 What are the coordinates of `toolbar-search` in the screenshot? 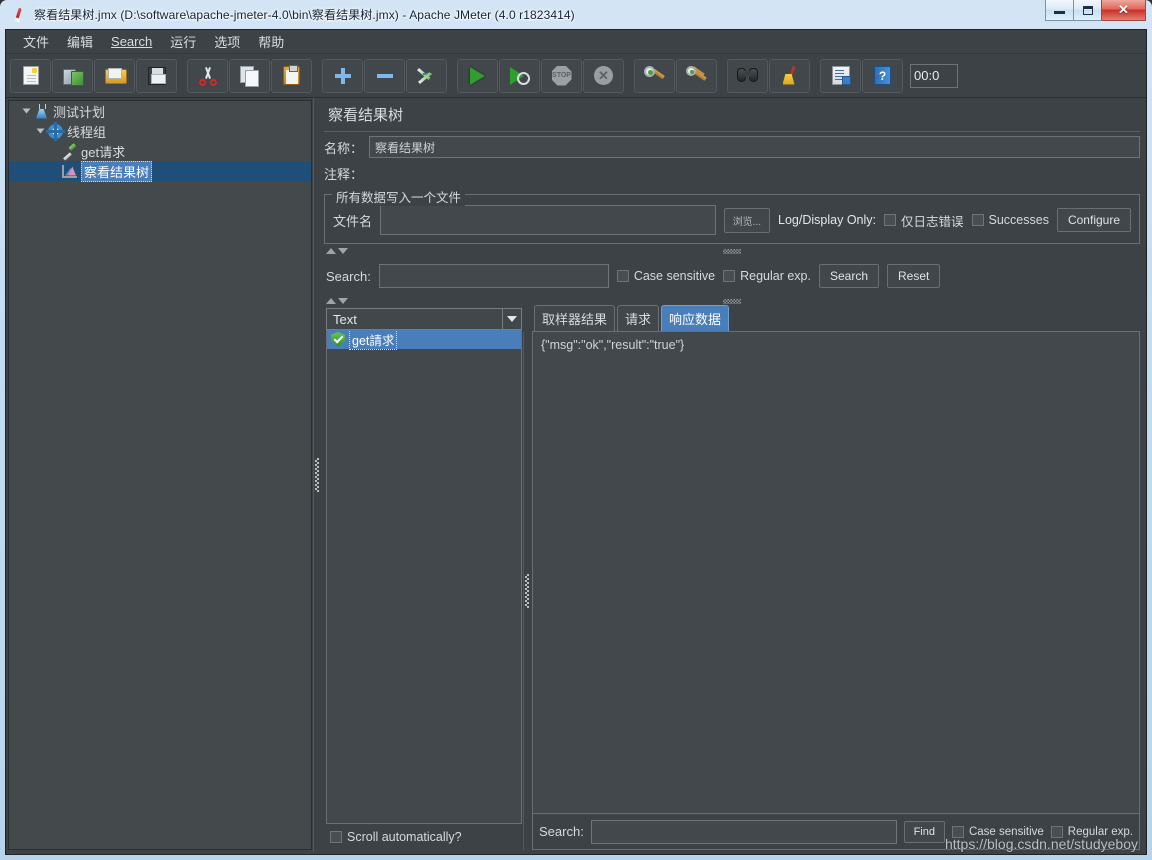 It's located at (747, 75).